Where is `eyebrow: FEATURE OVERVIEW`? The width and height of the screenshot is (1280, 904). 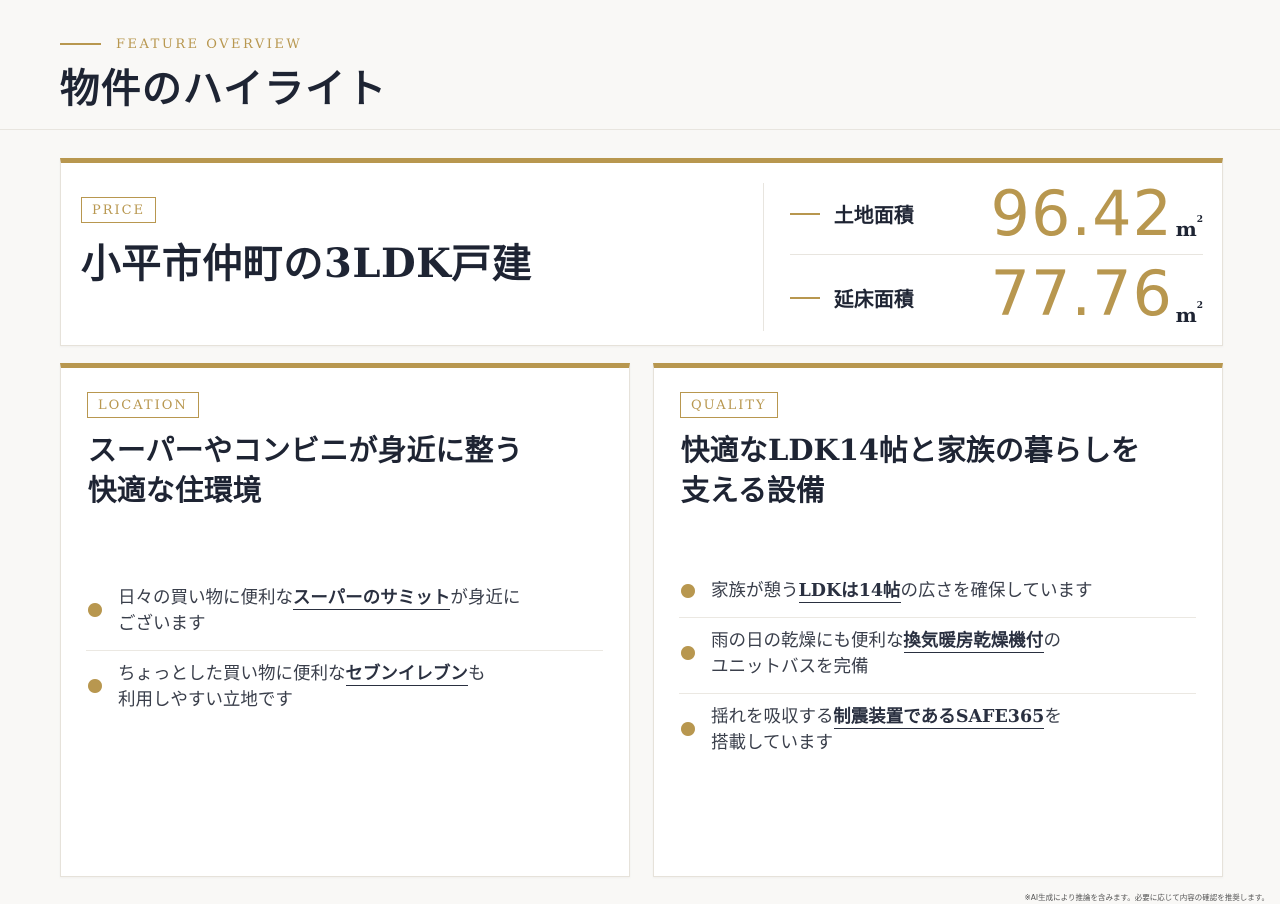 eyebrow: FEATURE OVERVIEW is located at coordinates (181, 44).